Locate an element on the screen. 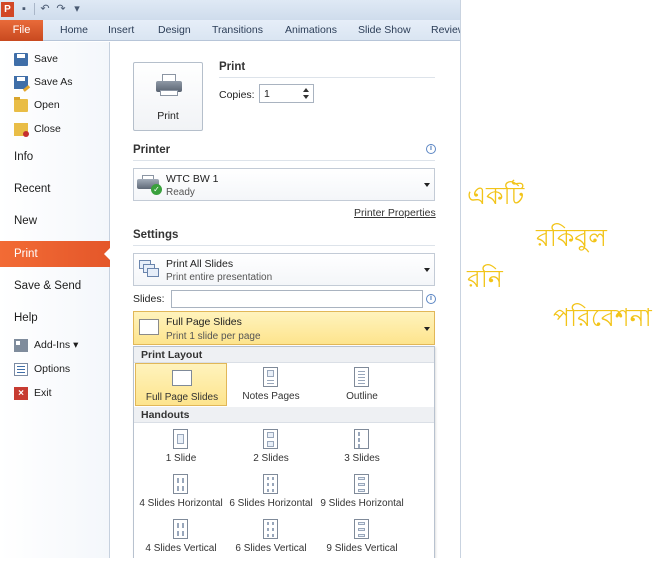 The image size is (661, 571). spinner-arrows-icon is located at coordinates (307, 93).